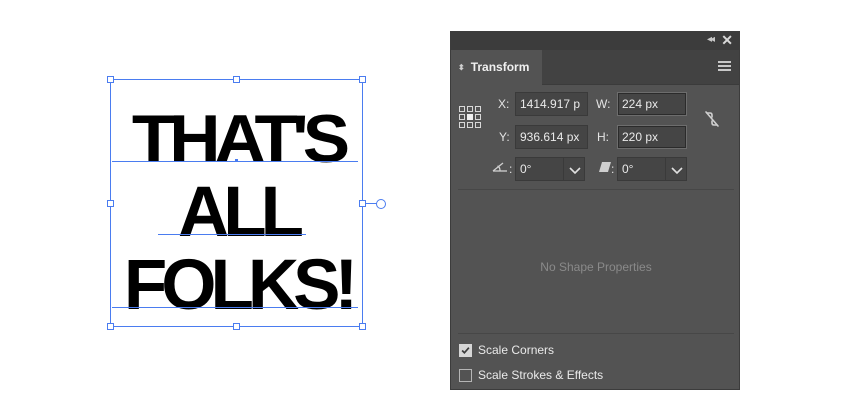 The width and height of the screenshot is (850, 420). What do you see at coordinates (470, 117) in the screenshot?
I see `reference-point-icon` at bounding box center [470, 117].